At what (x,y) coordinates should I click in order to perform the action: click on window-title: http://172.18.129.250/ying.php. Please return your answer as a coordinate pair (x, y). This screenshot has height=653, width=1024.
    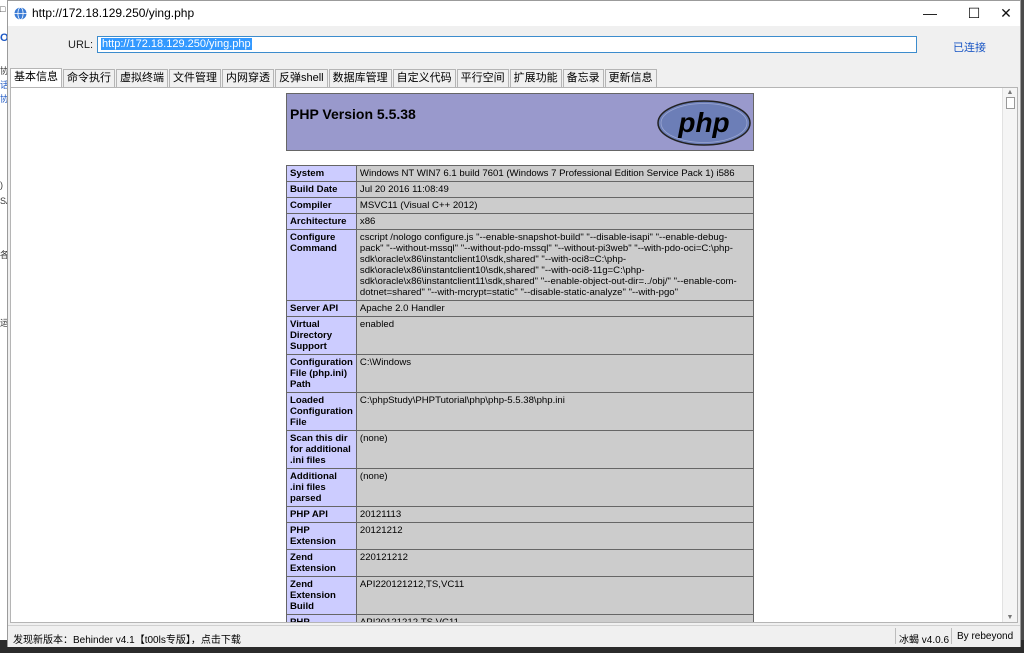
    Looking at the image, I should click on (113, 13).